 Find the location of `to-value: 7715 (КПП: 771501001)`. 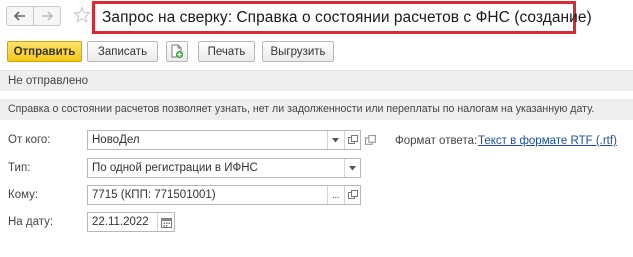

to-value: 7715 (КПП: 771501001) is located at coordinates (154, 195).